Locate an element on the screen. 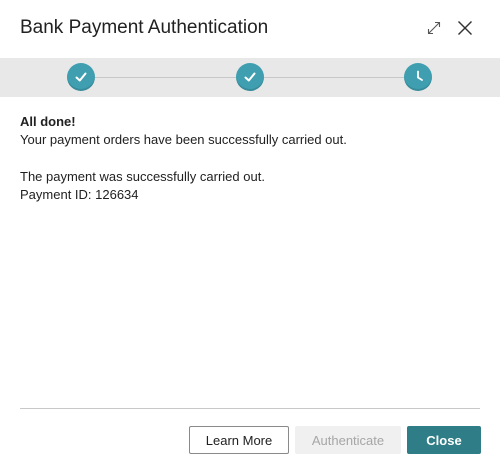 The image size is (500, 474). step-1-completed is located at coordinates (81, 77).